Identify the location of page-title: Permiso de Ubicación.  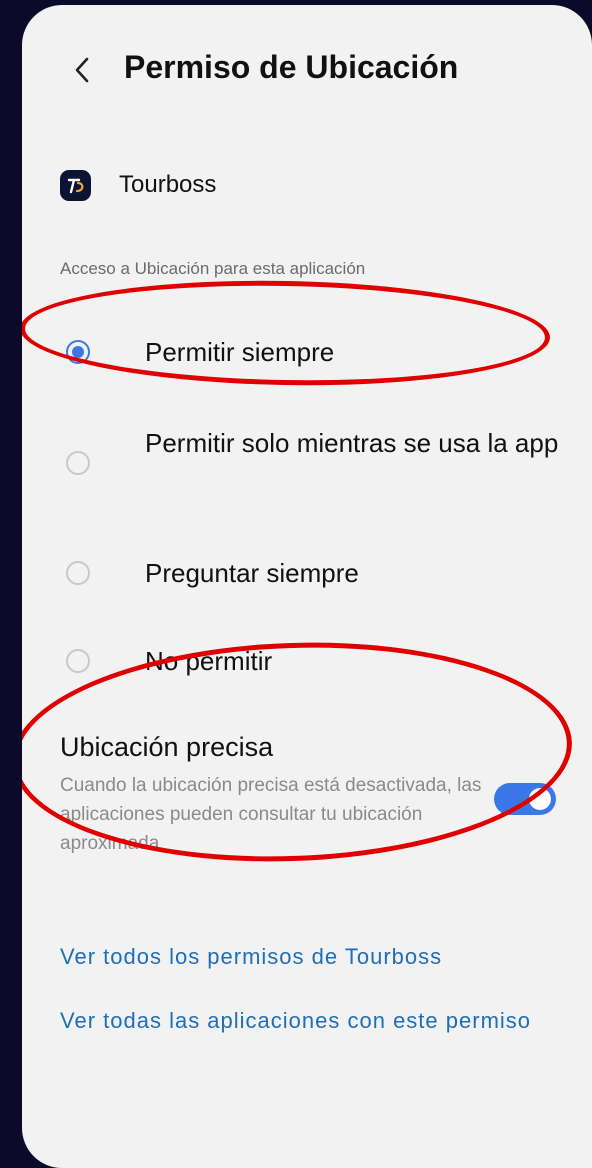
(291, 67).